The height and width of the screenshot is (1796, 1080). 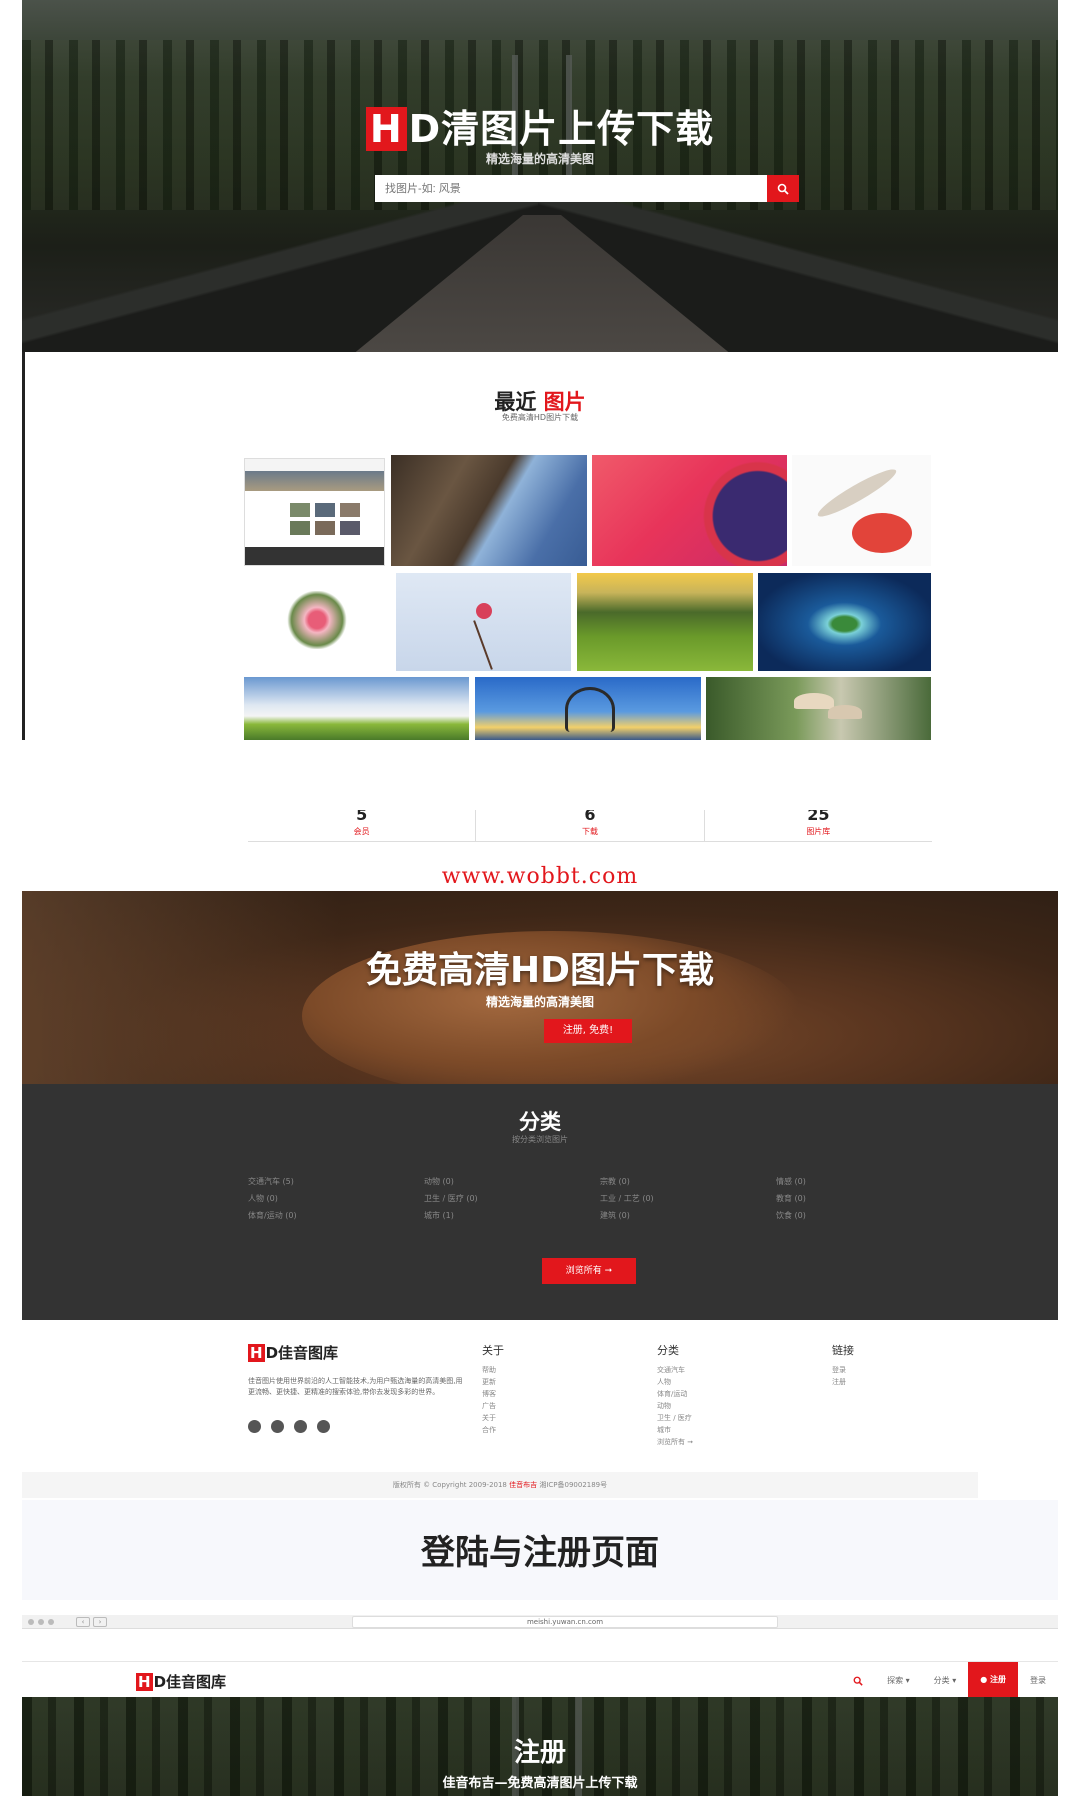 What do you see at coordinates (540, 417) in the screenshot?
I see `recent-subtitle: 免费高清HD图片下载` at bounding box center [540, 417].